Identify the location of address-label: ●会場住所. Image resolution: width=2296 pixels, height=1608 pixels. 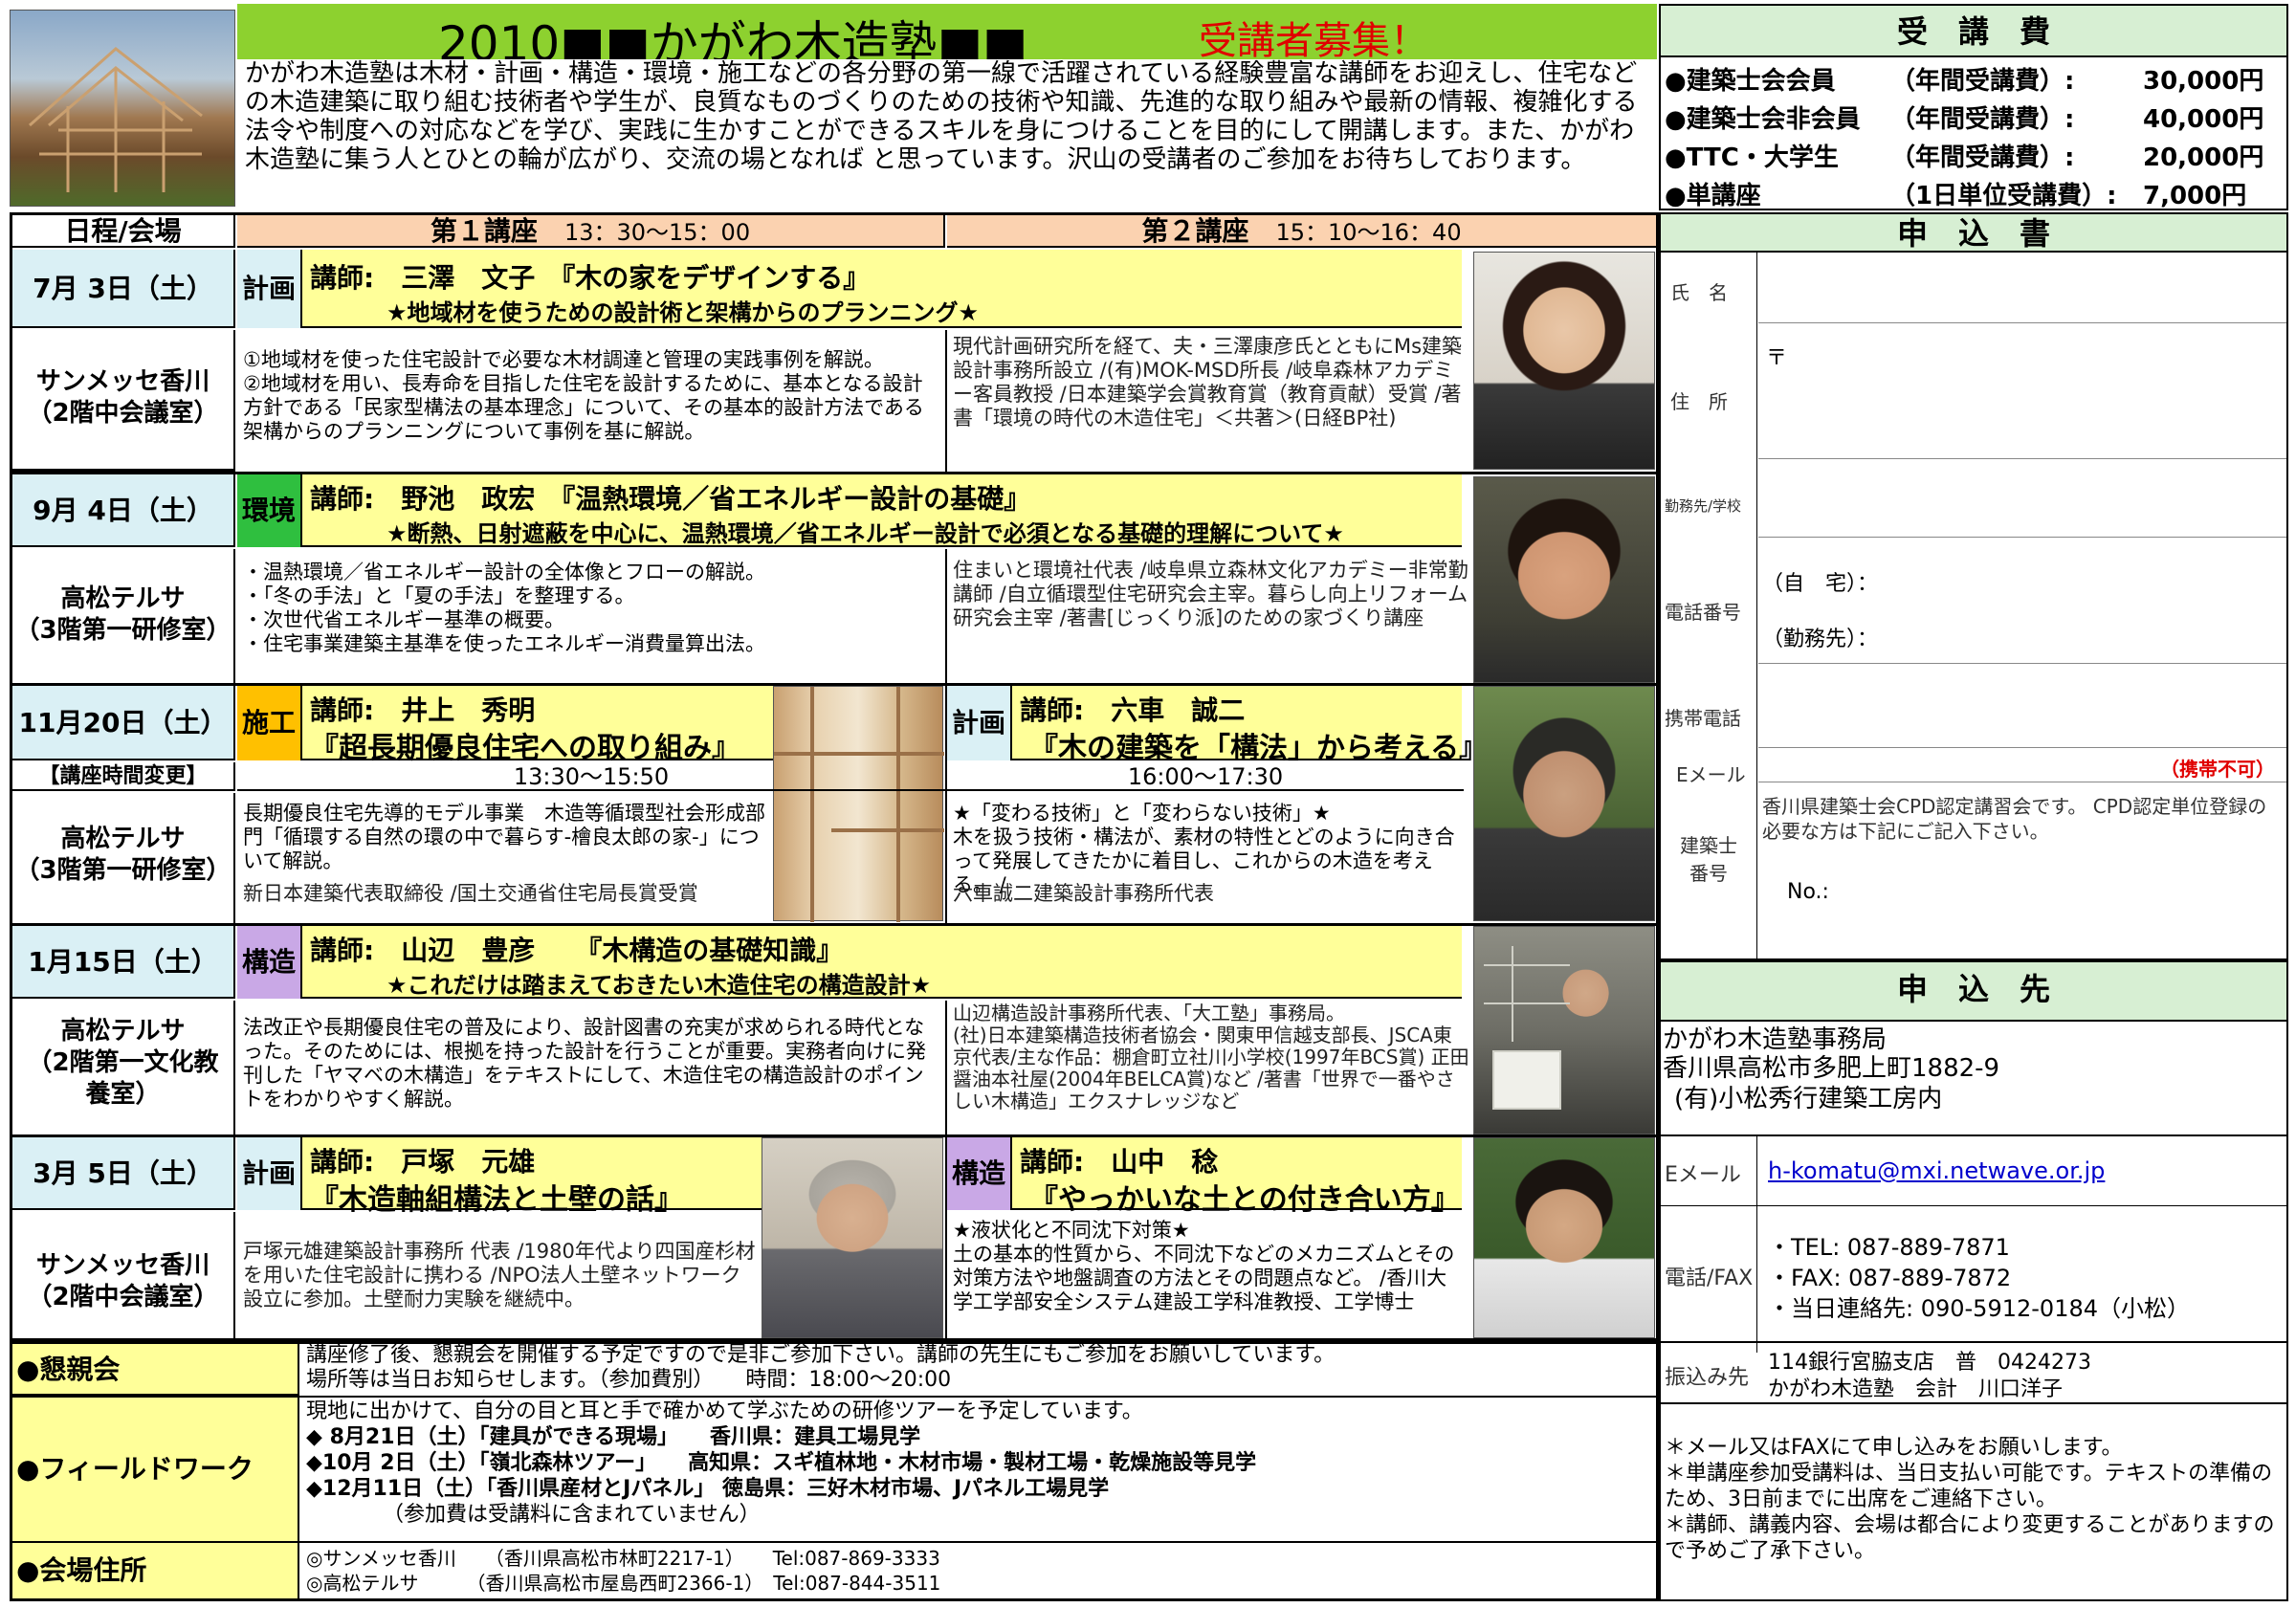
(156, 1570).